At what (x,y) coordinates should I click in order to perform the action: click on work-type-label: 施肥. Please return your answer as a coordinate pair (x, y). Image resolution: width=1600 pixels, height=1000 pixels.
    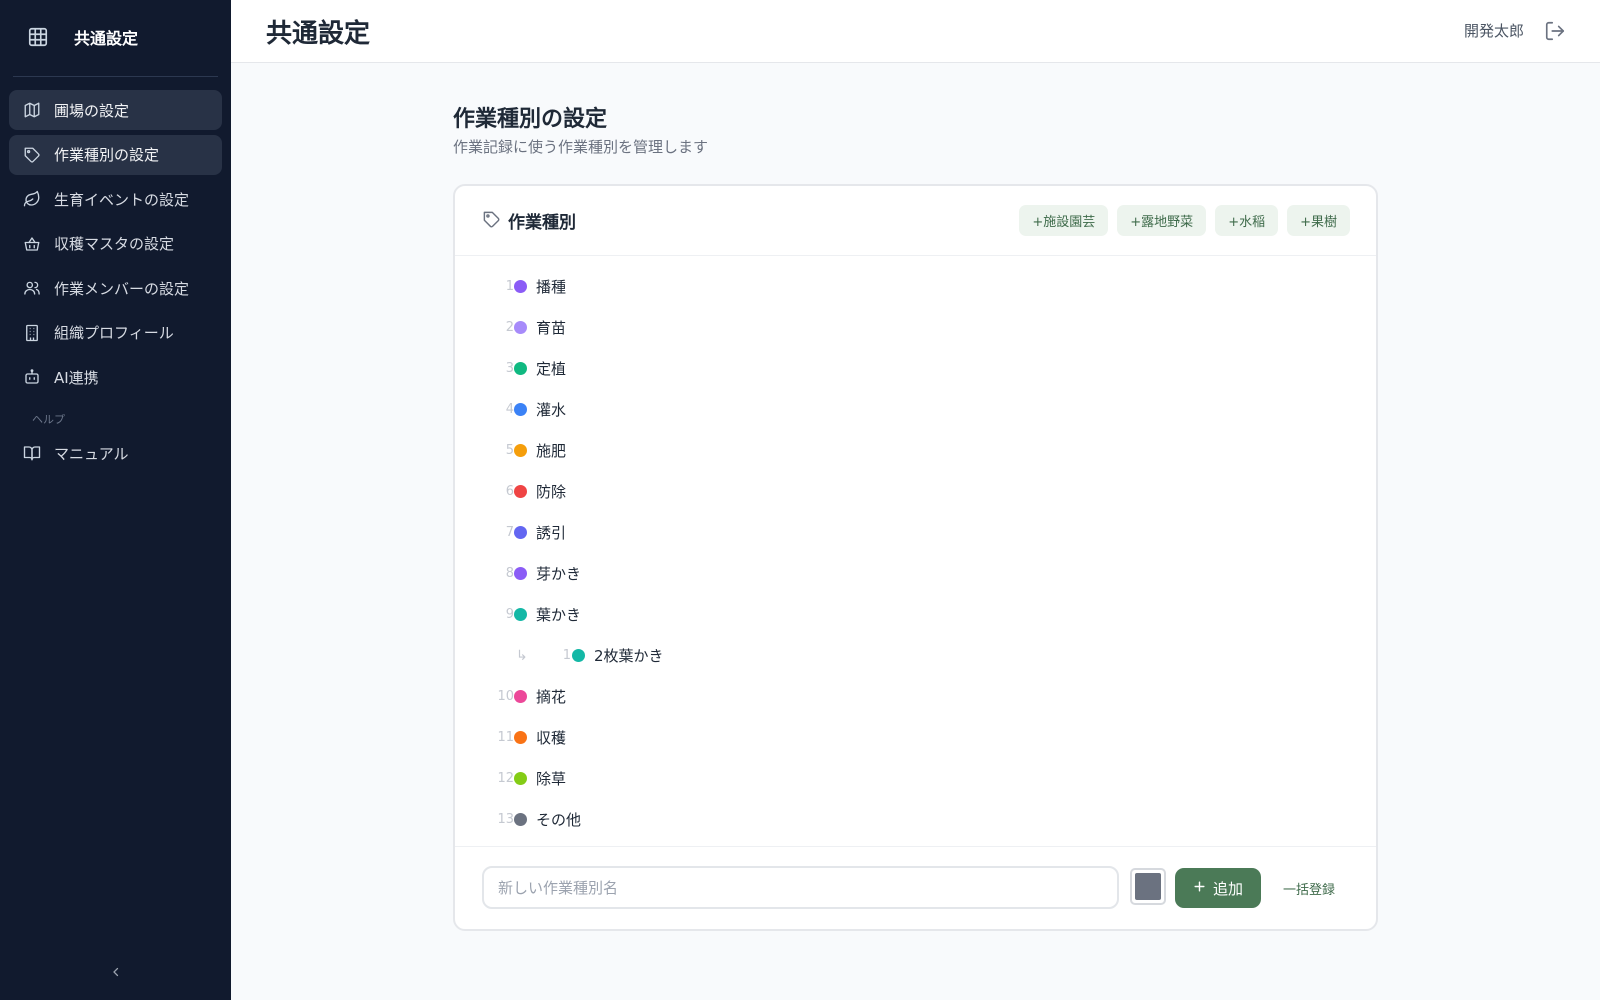
    Looking at the image, I should click on (551, 451).